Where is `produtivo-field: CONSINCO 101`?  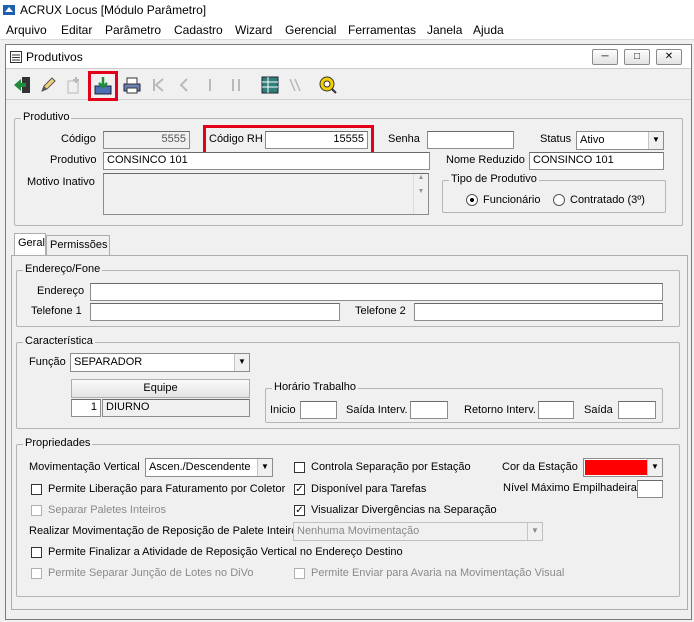 produtivo-field: CONSINCO 101 is located at coordinates (266, 161).